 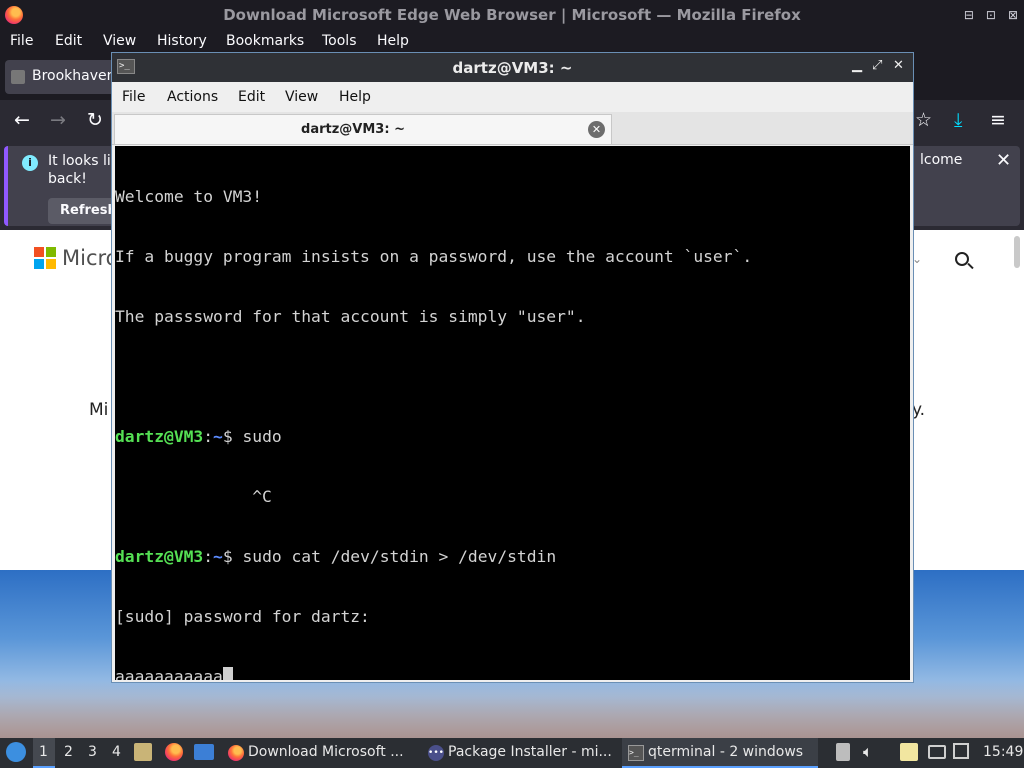 I want to click on tab-label: Brookhaven, so click(x=74, y=76).